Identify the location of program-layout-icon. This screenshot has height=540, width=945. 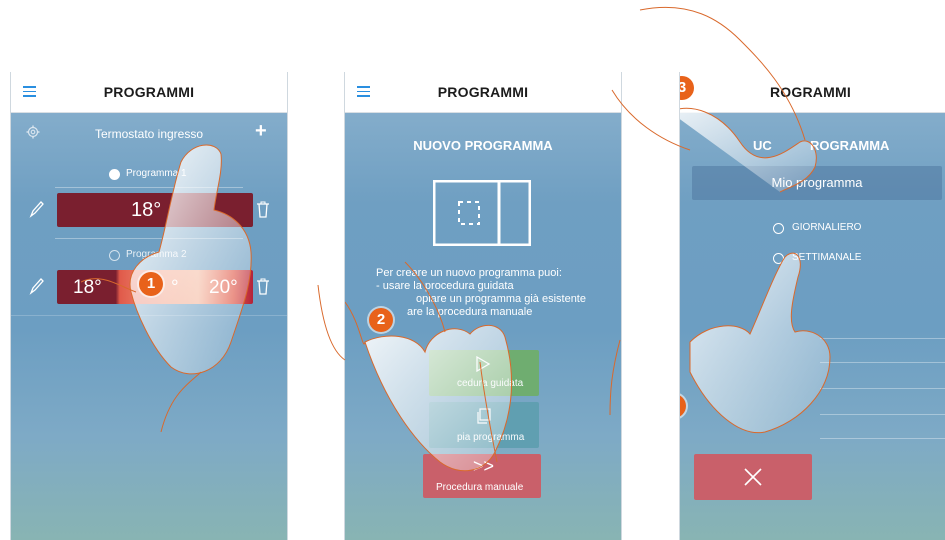
(482, 213).